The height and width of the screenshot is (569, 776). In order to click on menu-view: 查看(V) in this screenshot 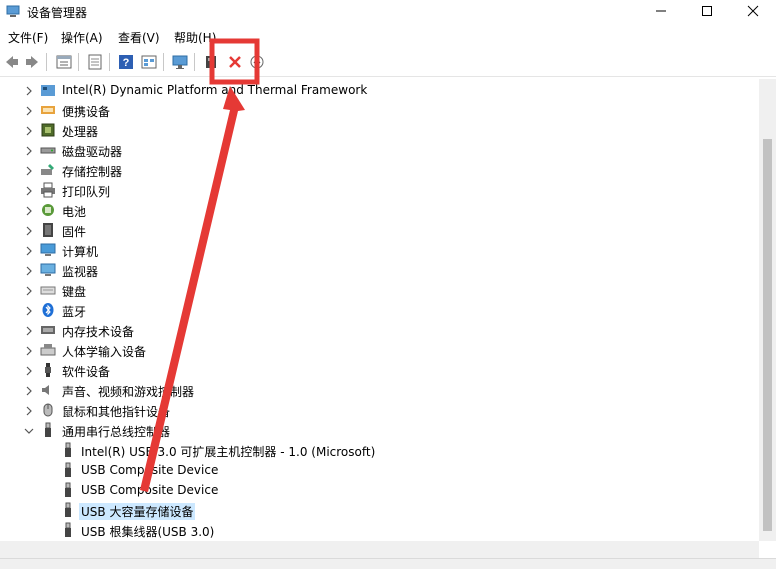, I will do `click(139, 37)`.